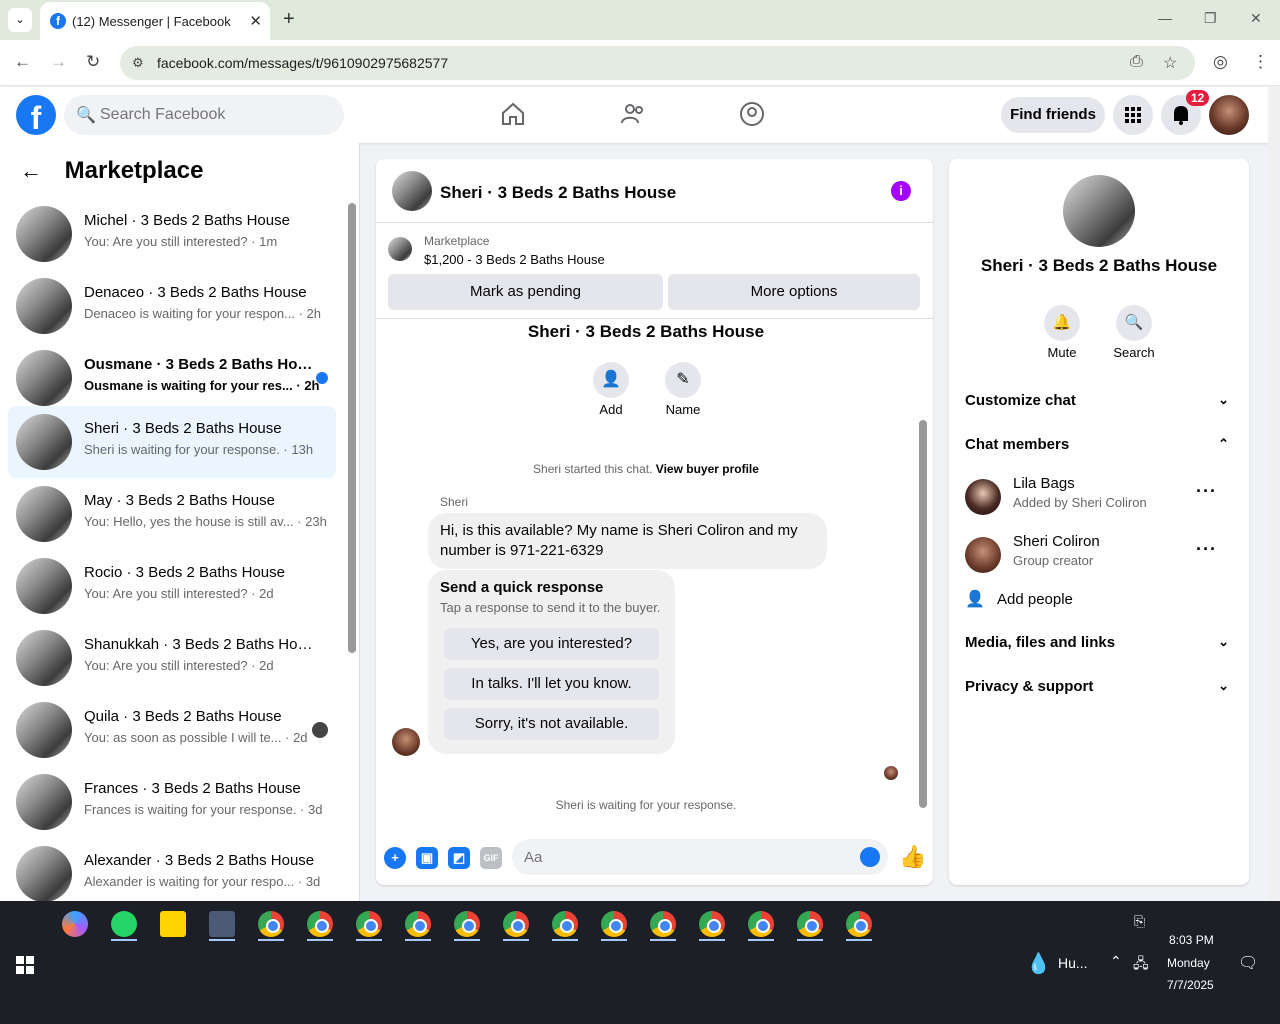  Describe the element at coordinates (551, 724) in the screenshot. I see `quick-response-option: Sorry, it's not available.` at that location.